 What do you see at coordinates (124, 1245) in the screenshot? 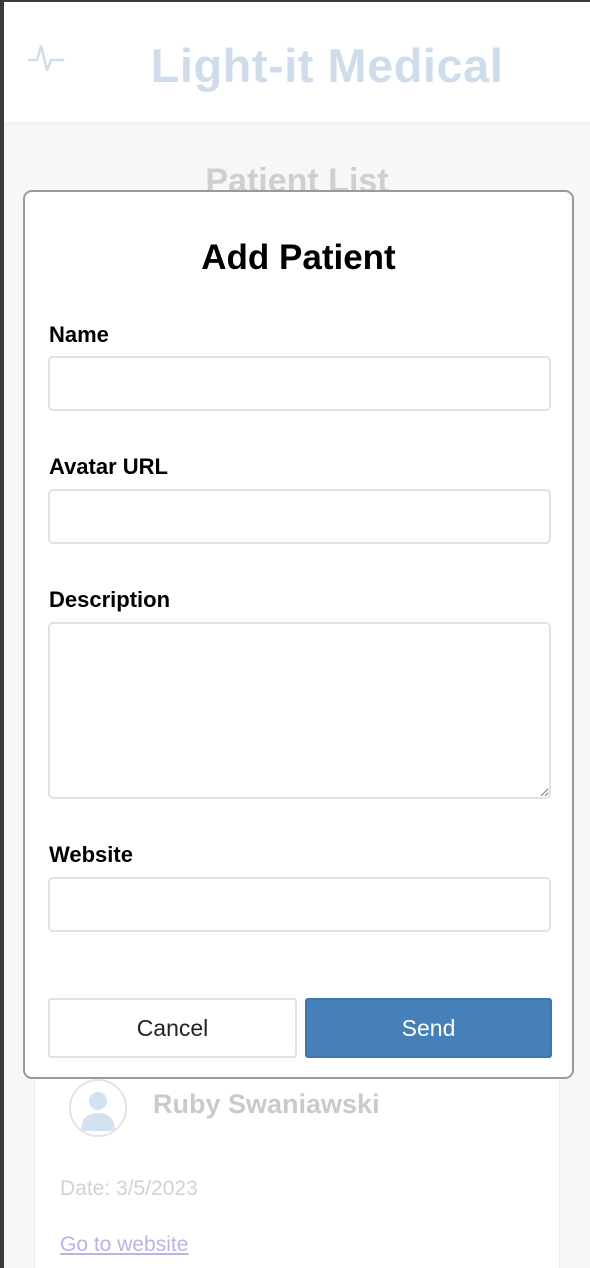
I see `website-link: Go to website` at bounding box center [124, 1245].